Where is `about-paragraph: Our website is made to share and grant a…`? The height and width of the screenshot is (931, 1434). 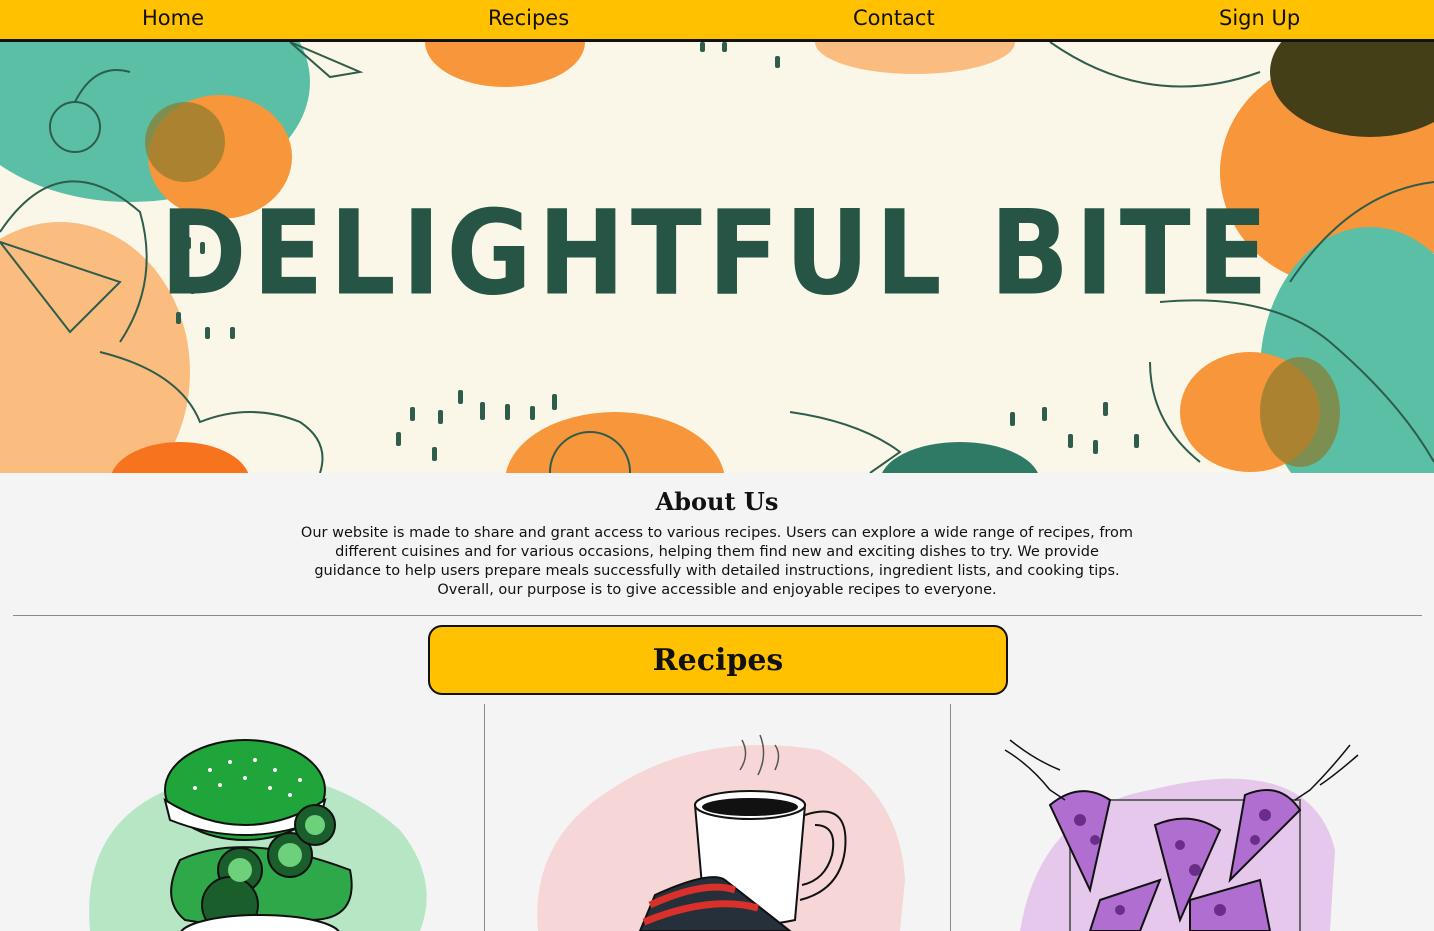 about-paragraph: Our website is made to share and grant a… is located at coordinates (717, 562).